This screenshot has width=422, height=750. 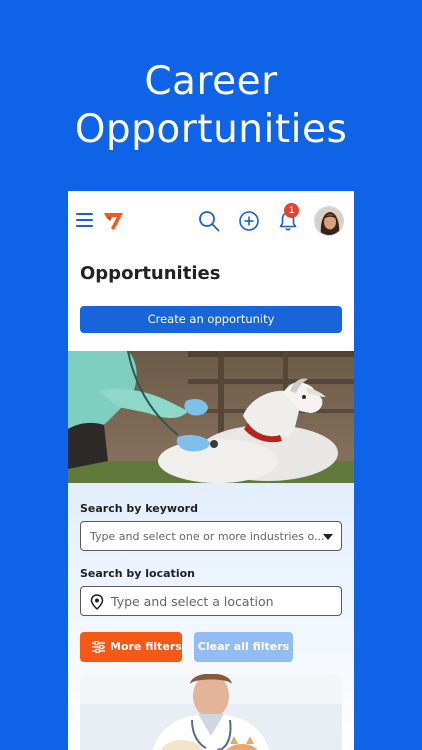 I want to click on location-pin-icon, so click(x=97, y=602).